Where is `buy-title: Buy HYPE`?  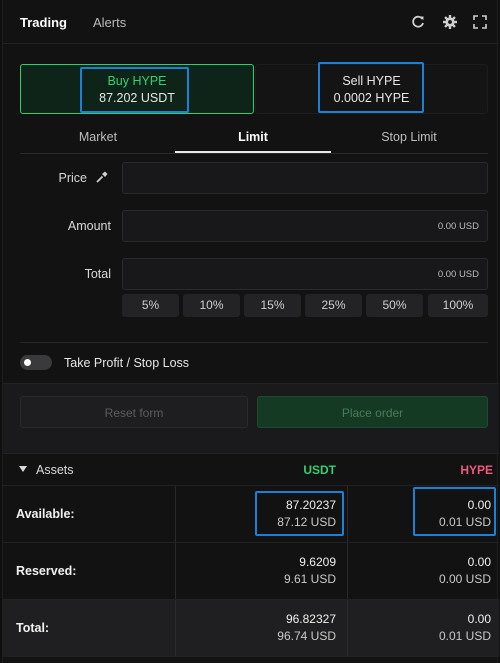
buy-title: Buy HYPE is located at coordinates (137, 81).